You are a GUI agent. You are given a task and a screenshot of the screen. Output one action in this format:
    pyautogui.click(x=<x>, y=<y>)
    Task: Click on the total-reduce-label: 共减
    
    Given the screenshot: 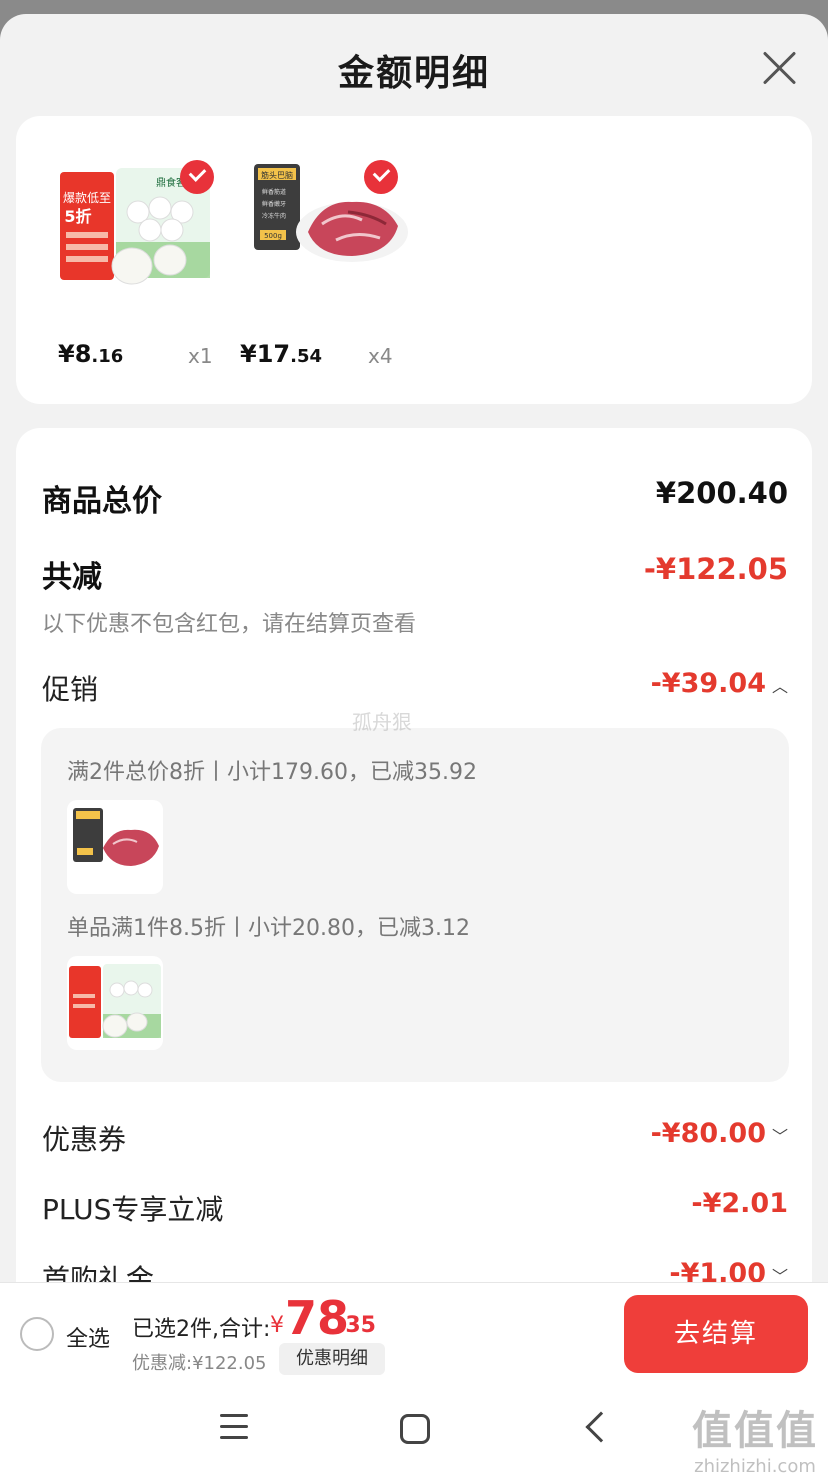 What is the action you would take?
    pyautogui.click(x=72, y=577)
    